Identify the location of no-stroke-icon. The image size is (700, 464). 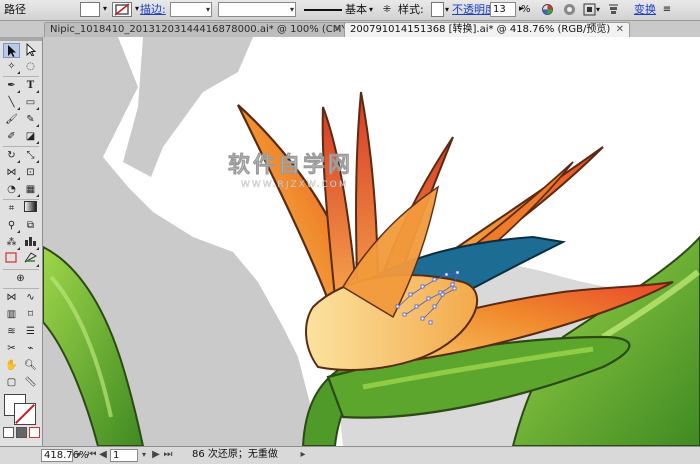
(122, 9).